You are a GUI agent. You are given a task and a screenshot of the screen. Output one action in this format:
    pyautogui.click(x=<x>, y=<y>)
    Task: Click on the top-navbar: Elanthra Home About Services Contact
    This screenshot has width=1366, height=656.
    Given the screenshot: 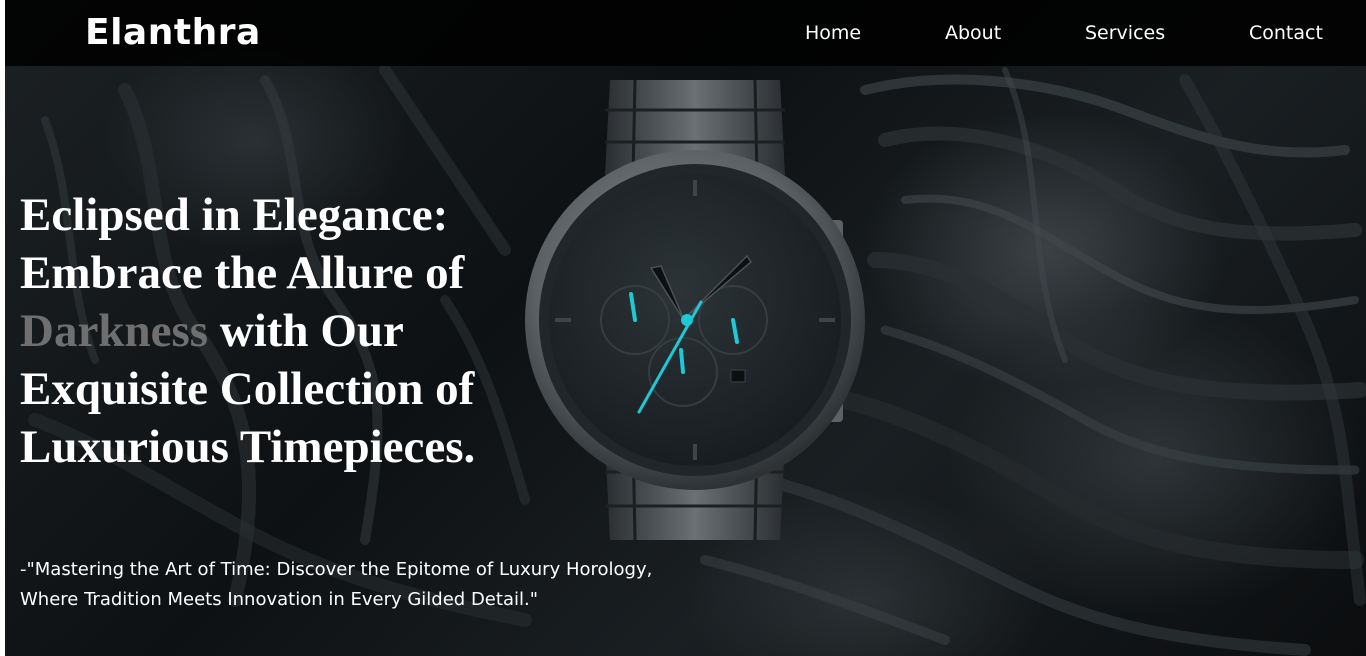 What is the action you would take?
    pyautogui.click(x=685, y=33)
    